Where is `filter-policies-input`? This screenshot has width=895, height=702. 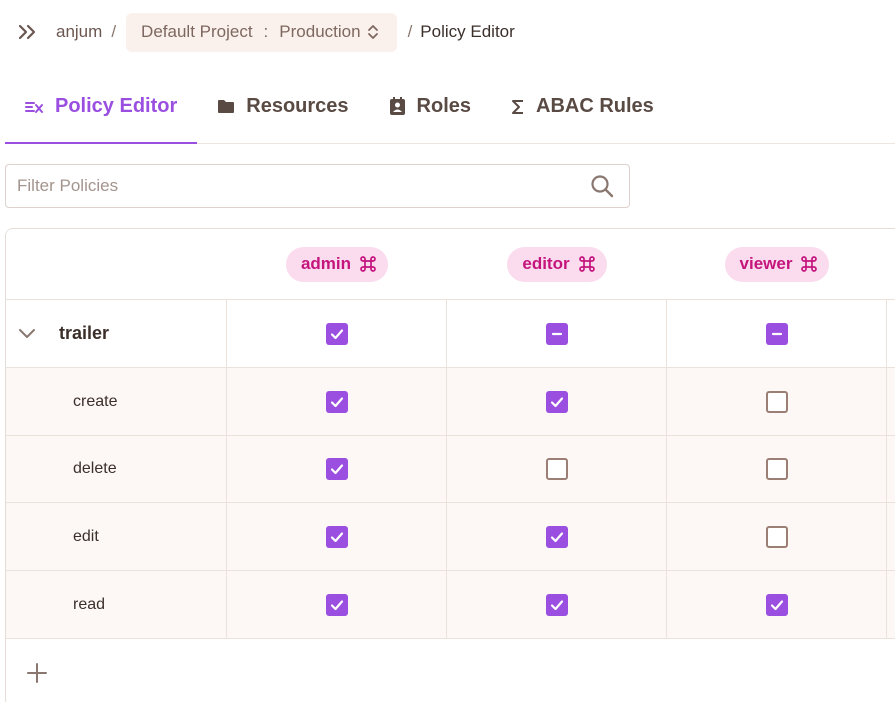
filter-policies-input is located at coordinates (297, 186).